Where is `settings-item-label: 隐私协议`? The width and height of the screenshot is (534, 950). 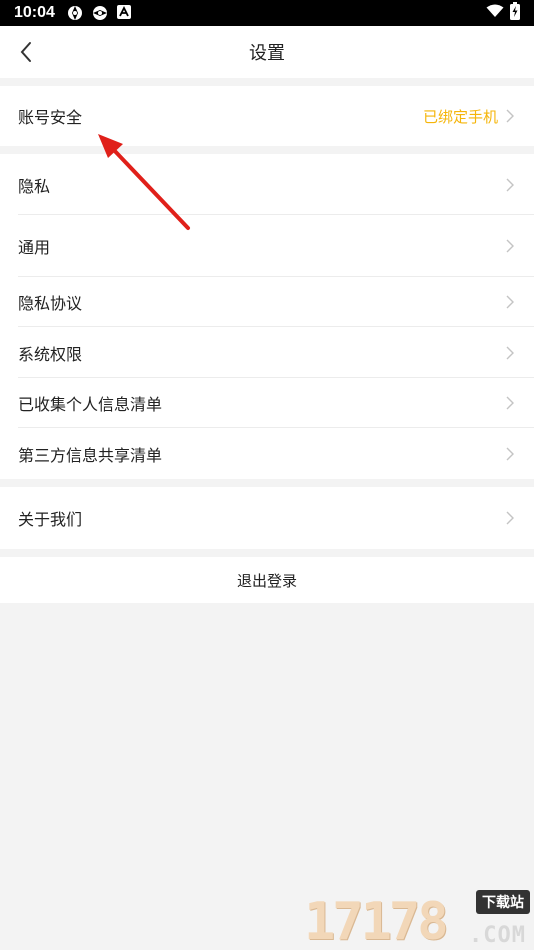
settings-item-label: 隐私协议 is located at coordinates (50, 303).